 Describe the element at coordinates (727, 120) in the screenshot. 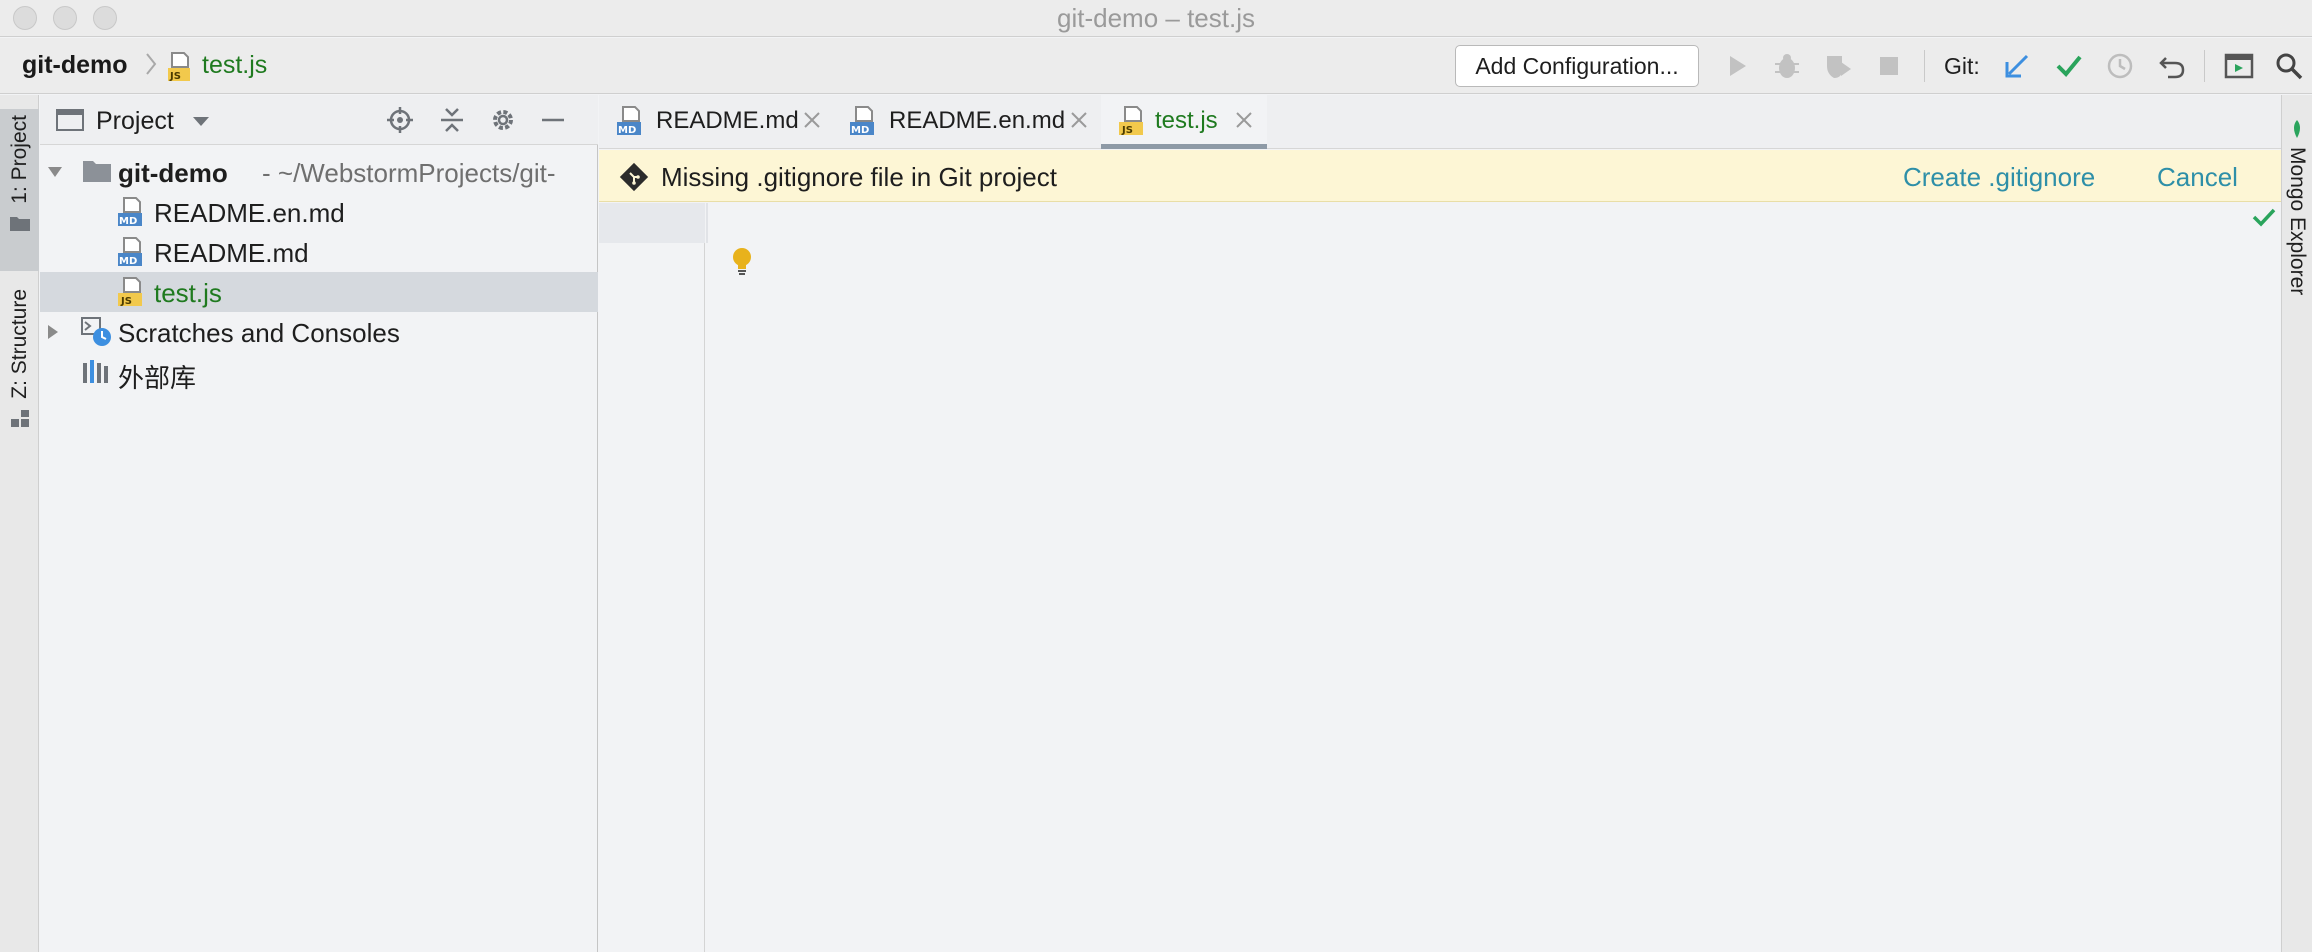

I see `tab-label: README.md` at that location.